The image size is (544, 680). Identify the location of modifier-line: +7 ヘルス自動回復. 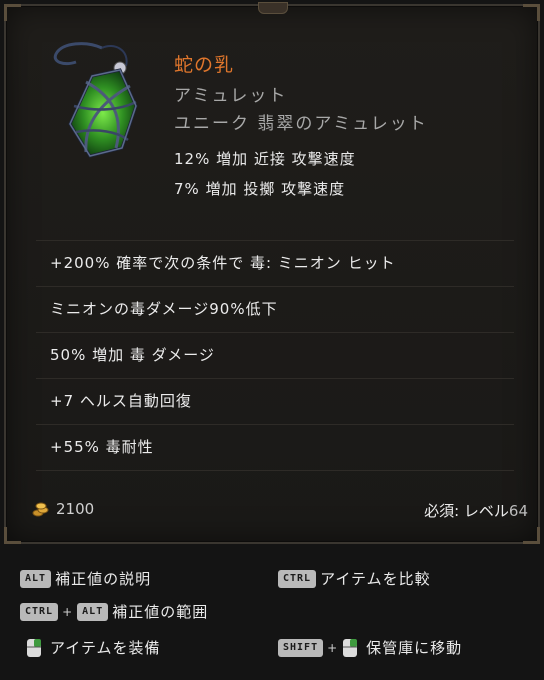
(275, 401).